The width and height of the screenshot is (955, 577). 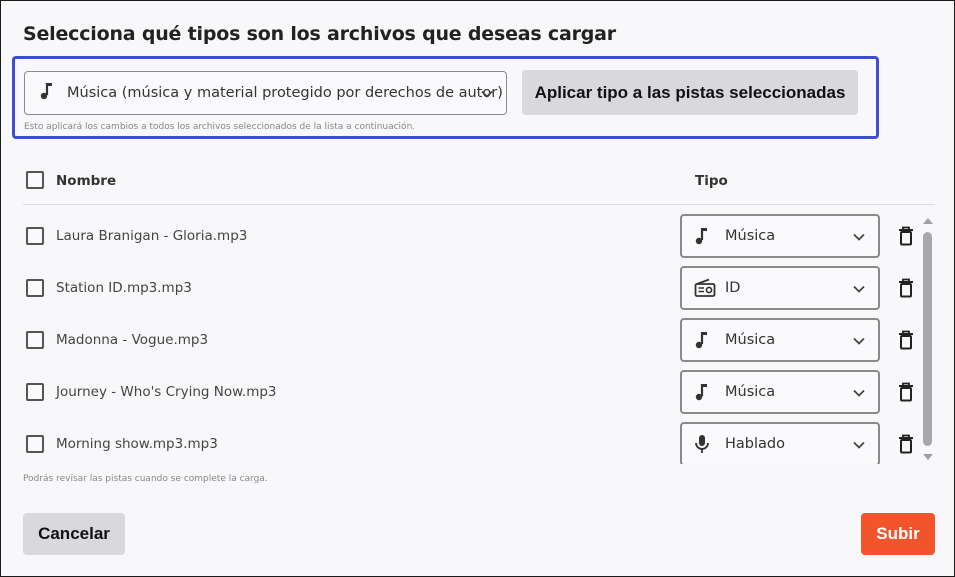 What do you see at coordinates (74, 534) in the screenshot?
I see `cancel-button: Cancelar` at bounding box center [74, 534].